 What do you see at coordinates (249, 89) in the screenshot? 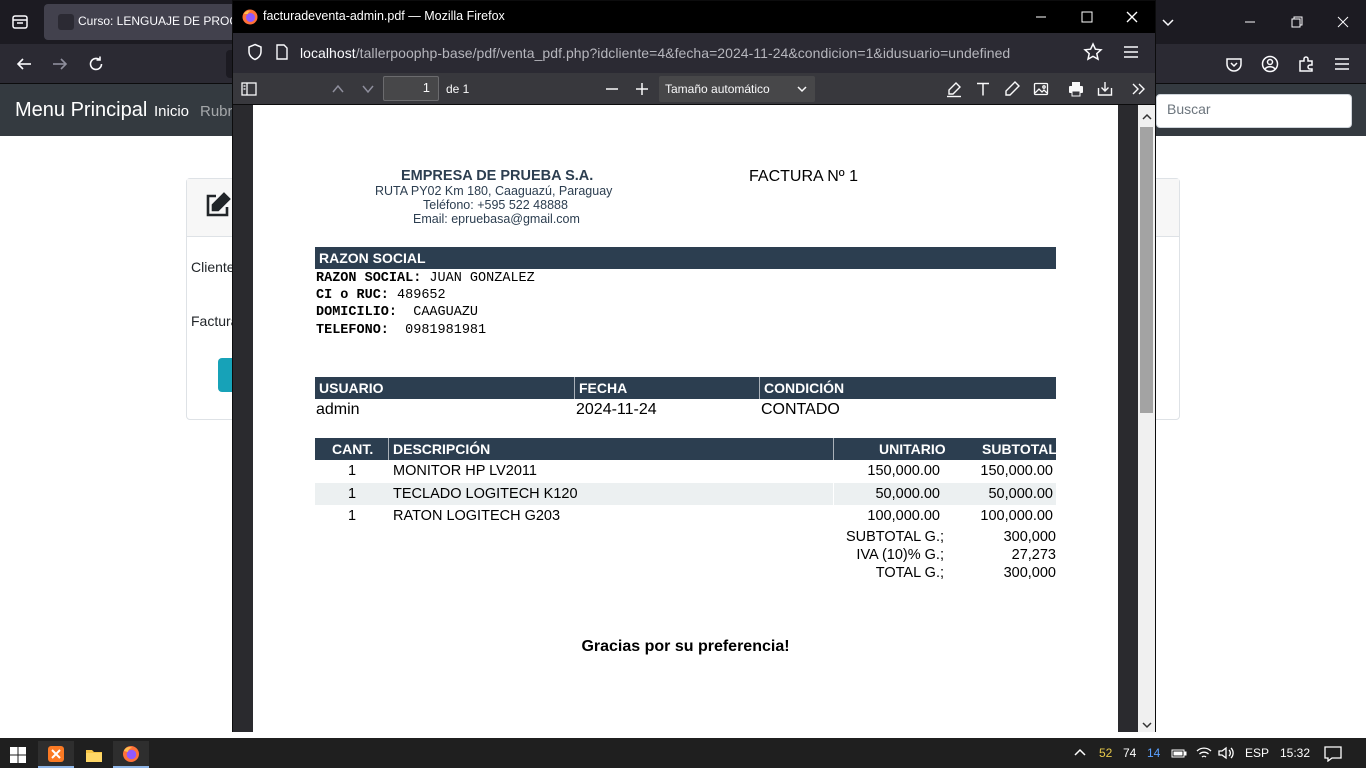
I see `sidebar-toggle-icon` at bounding box center [249, 89].